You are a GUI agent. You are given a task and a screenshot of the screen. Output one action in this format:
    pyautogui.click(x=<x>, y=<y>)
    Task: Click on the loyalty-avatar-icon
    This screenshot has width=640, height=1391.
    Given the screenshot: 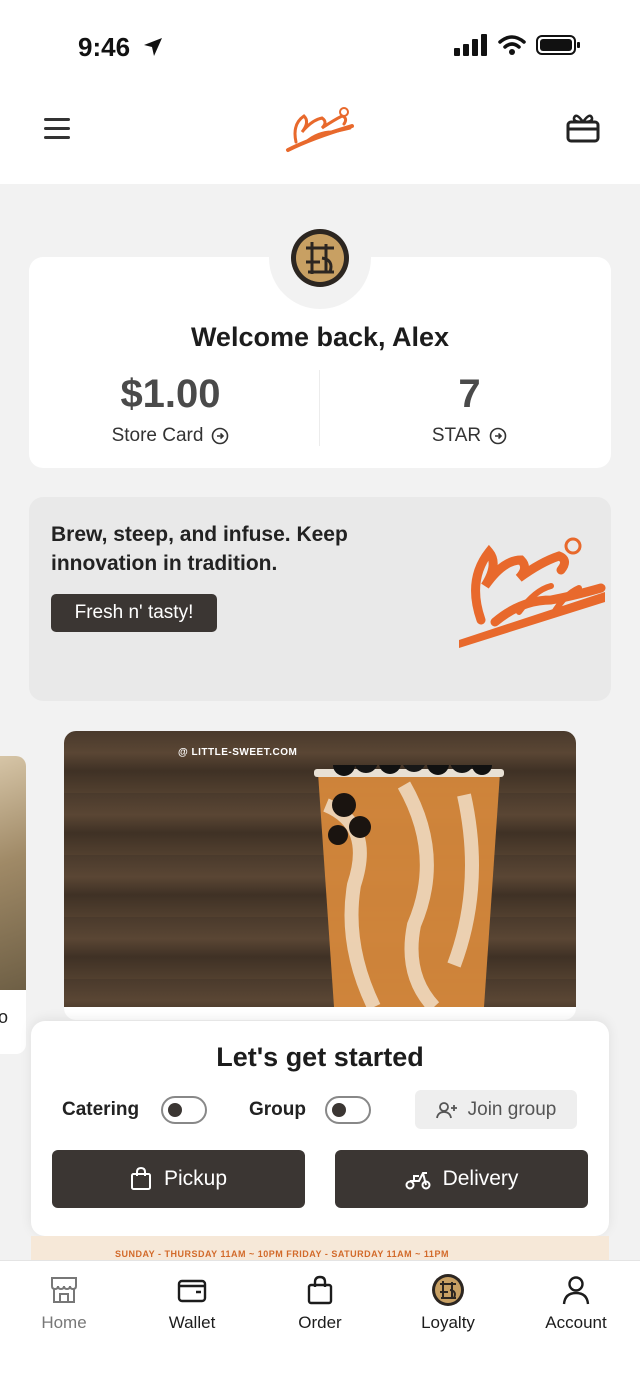 What is the action you would take?
    pyautogui.click(x=320, y=258)
    